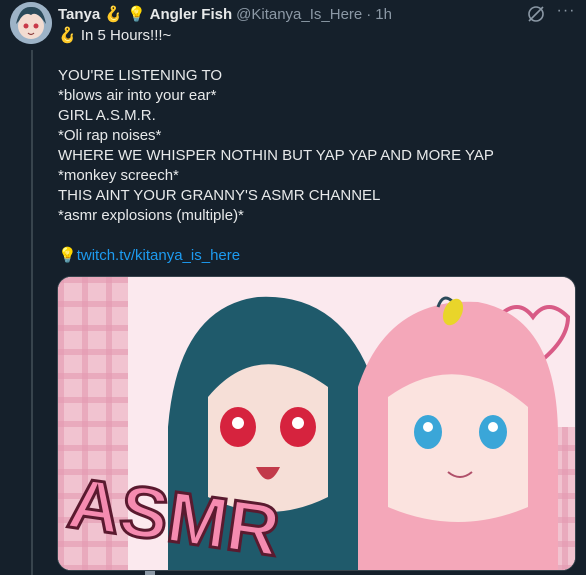 This screenshot has width=586, height=575. What do you see at coordinates (32, 312) in the screenshot?
I see `thread-line` at bounding box center [32, 312].